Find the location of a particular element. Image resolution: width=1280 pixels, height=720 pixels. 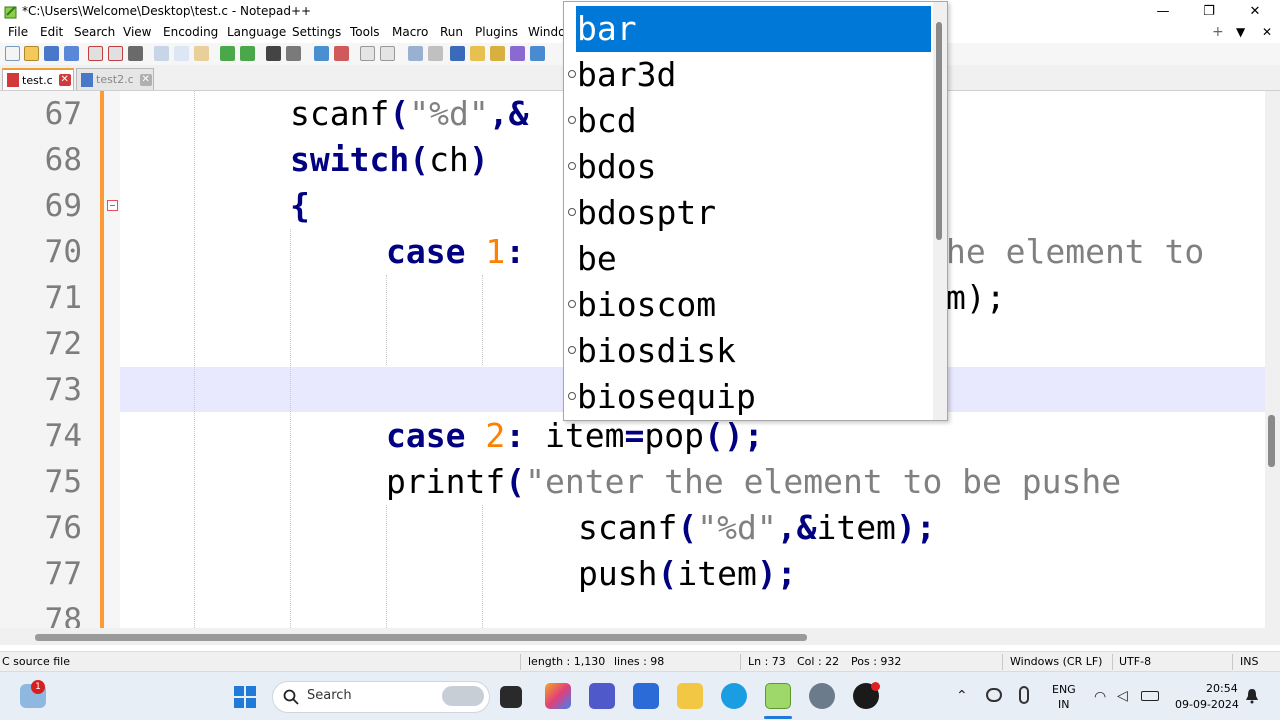

zoom-in-icon is located at coordinates (321, 53).